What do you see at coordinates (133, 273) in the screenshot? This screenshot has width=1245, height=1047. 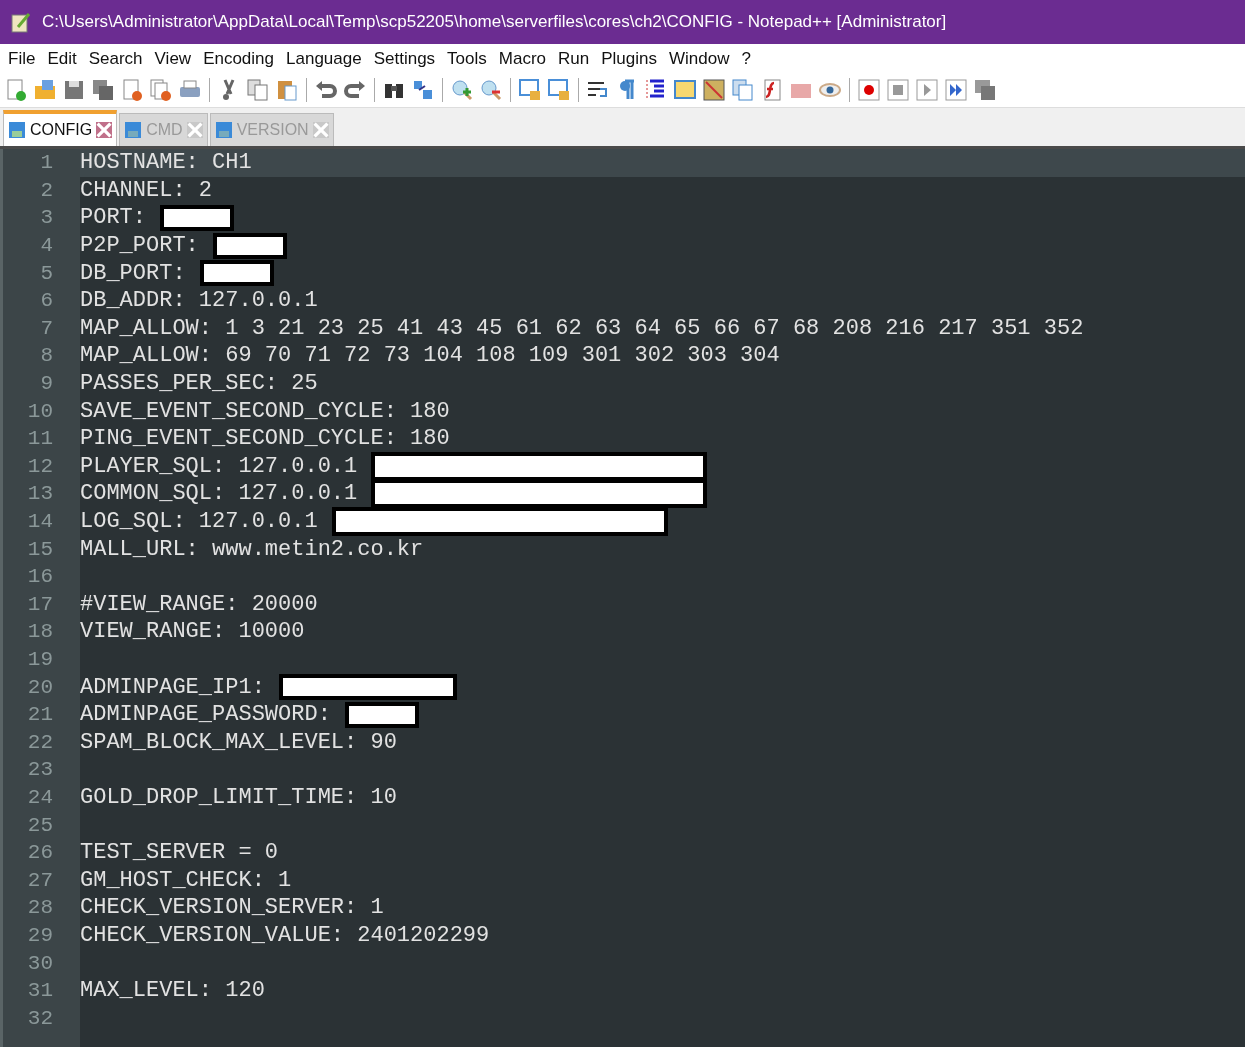 I see `code-line: DB_PORT:` at bounding box center [133, 273].